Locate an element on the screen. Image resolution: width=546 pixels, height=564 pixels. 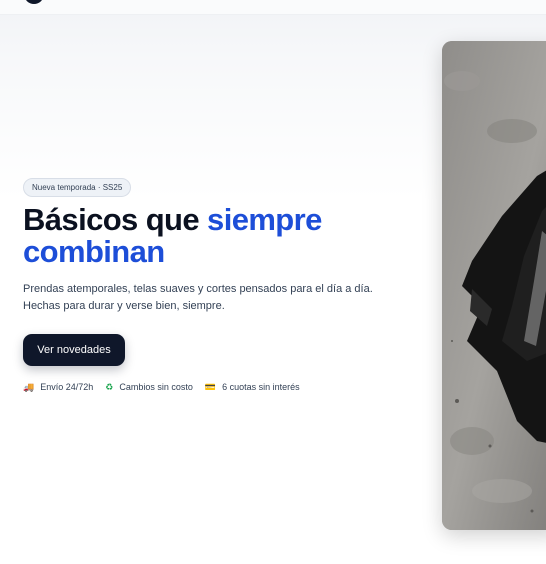
recycle-icon: ♻ is located at coordinates (109, 387).